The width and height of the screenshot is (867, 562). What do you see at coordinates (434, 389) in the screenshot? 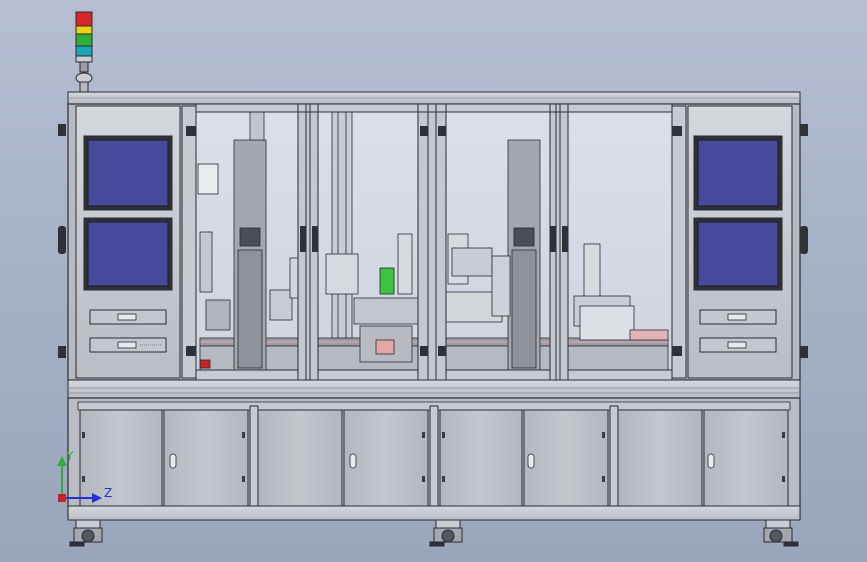
I see `table-rail` at bounding box center [434, 389].